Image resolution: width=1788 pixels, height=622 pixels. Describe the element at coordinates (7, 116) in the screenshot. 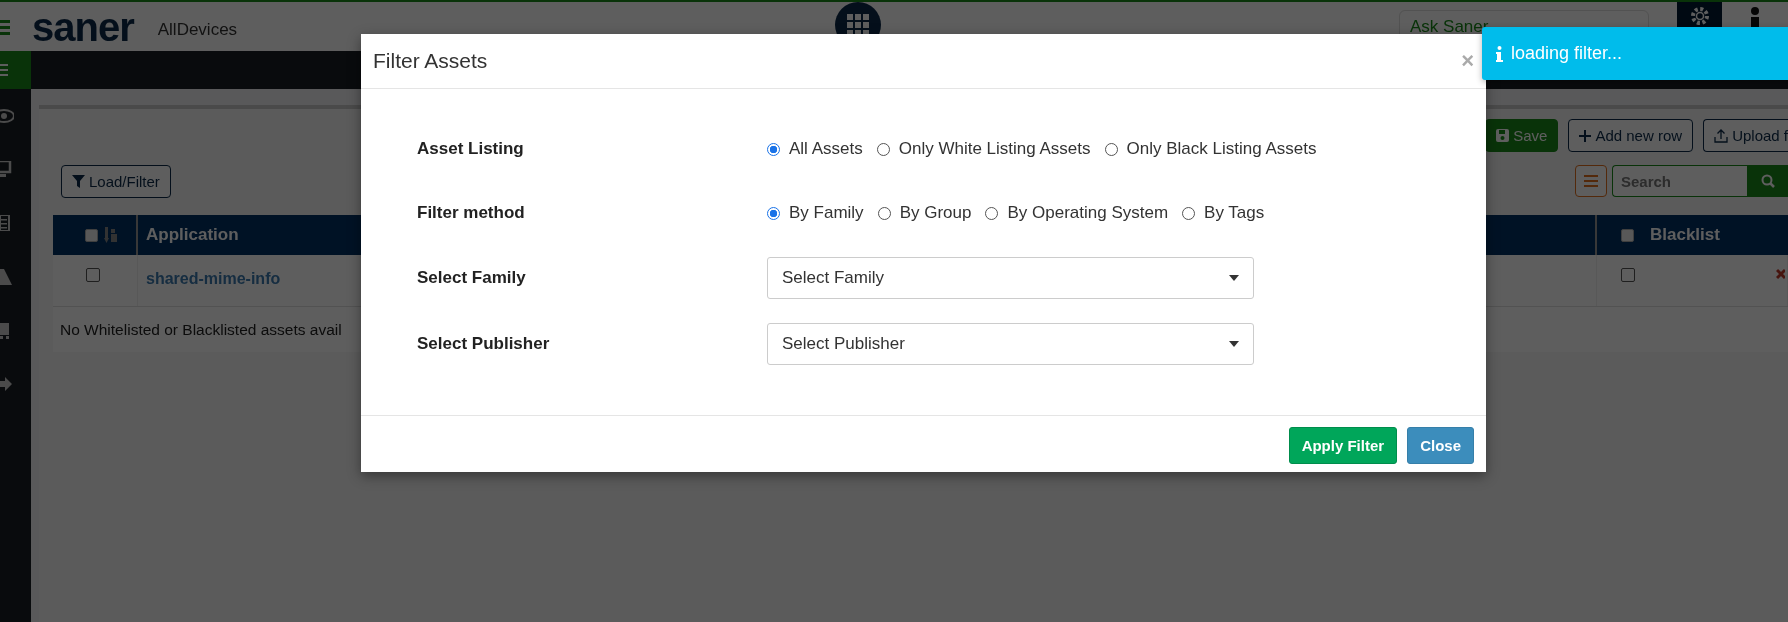

I see `eye-icon` at that location.